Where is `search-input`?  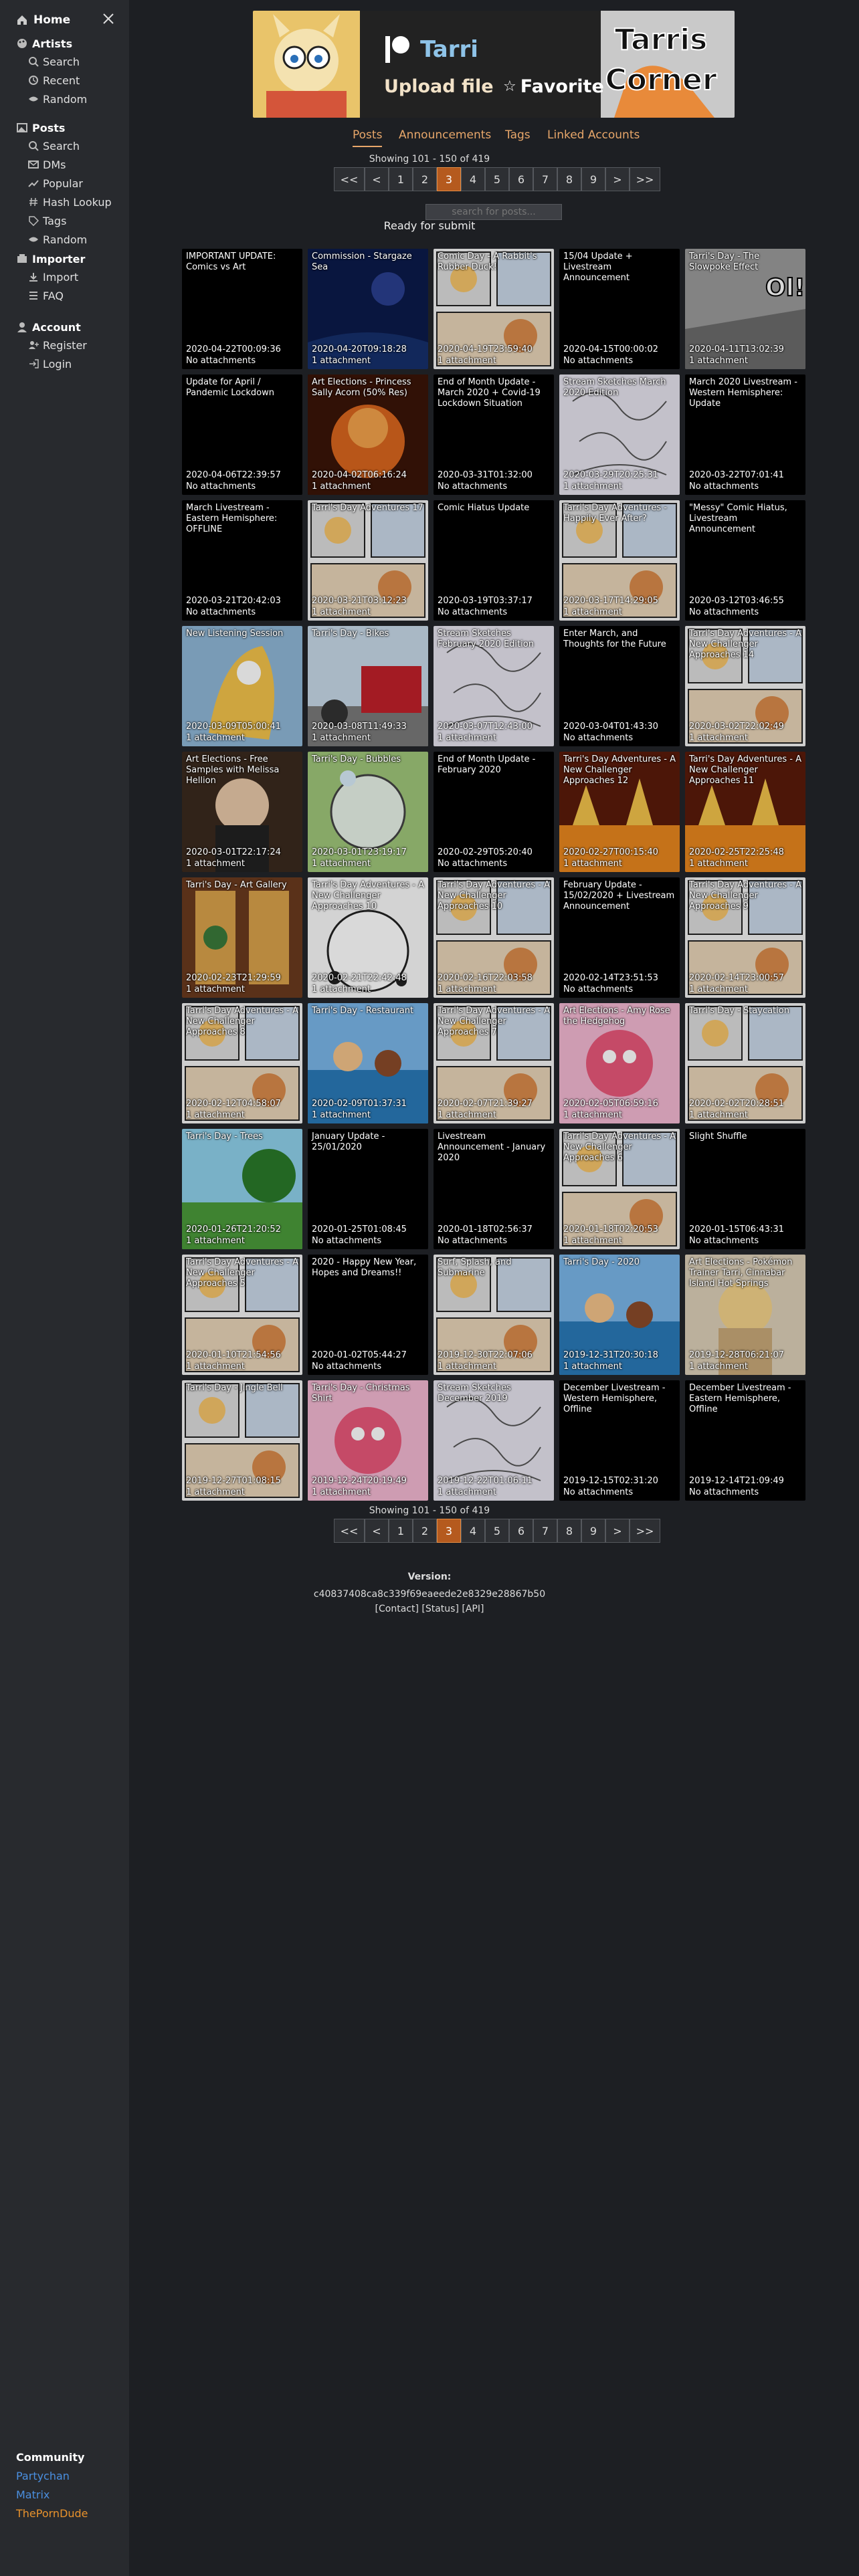
search-input is located at coordinates (493, 212).